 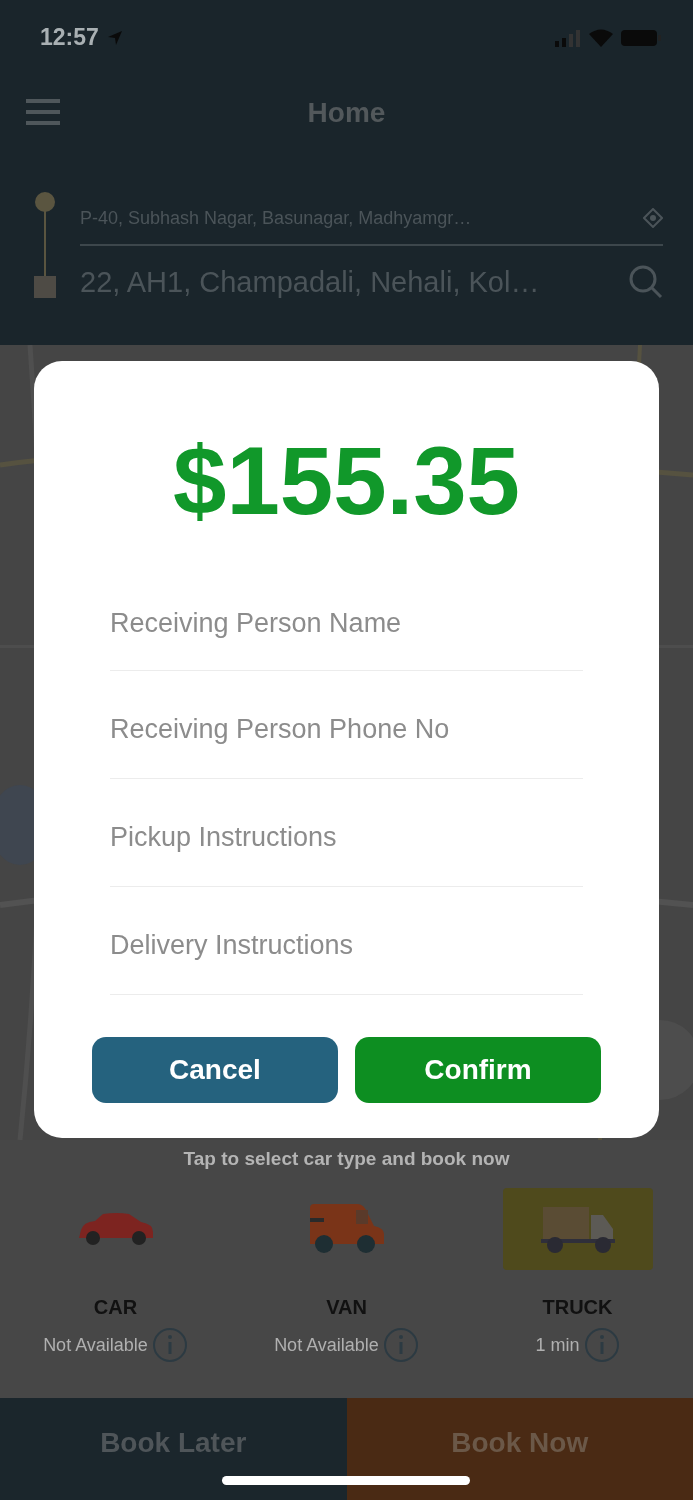 I want to click on vehicle-eta: 1 min, so click(x=557, y=1345).